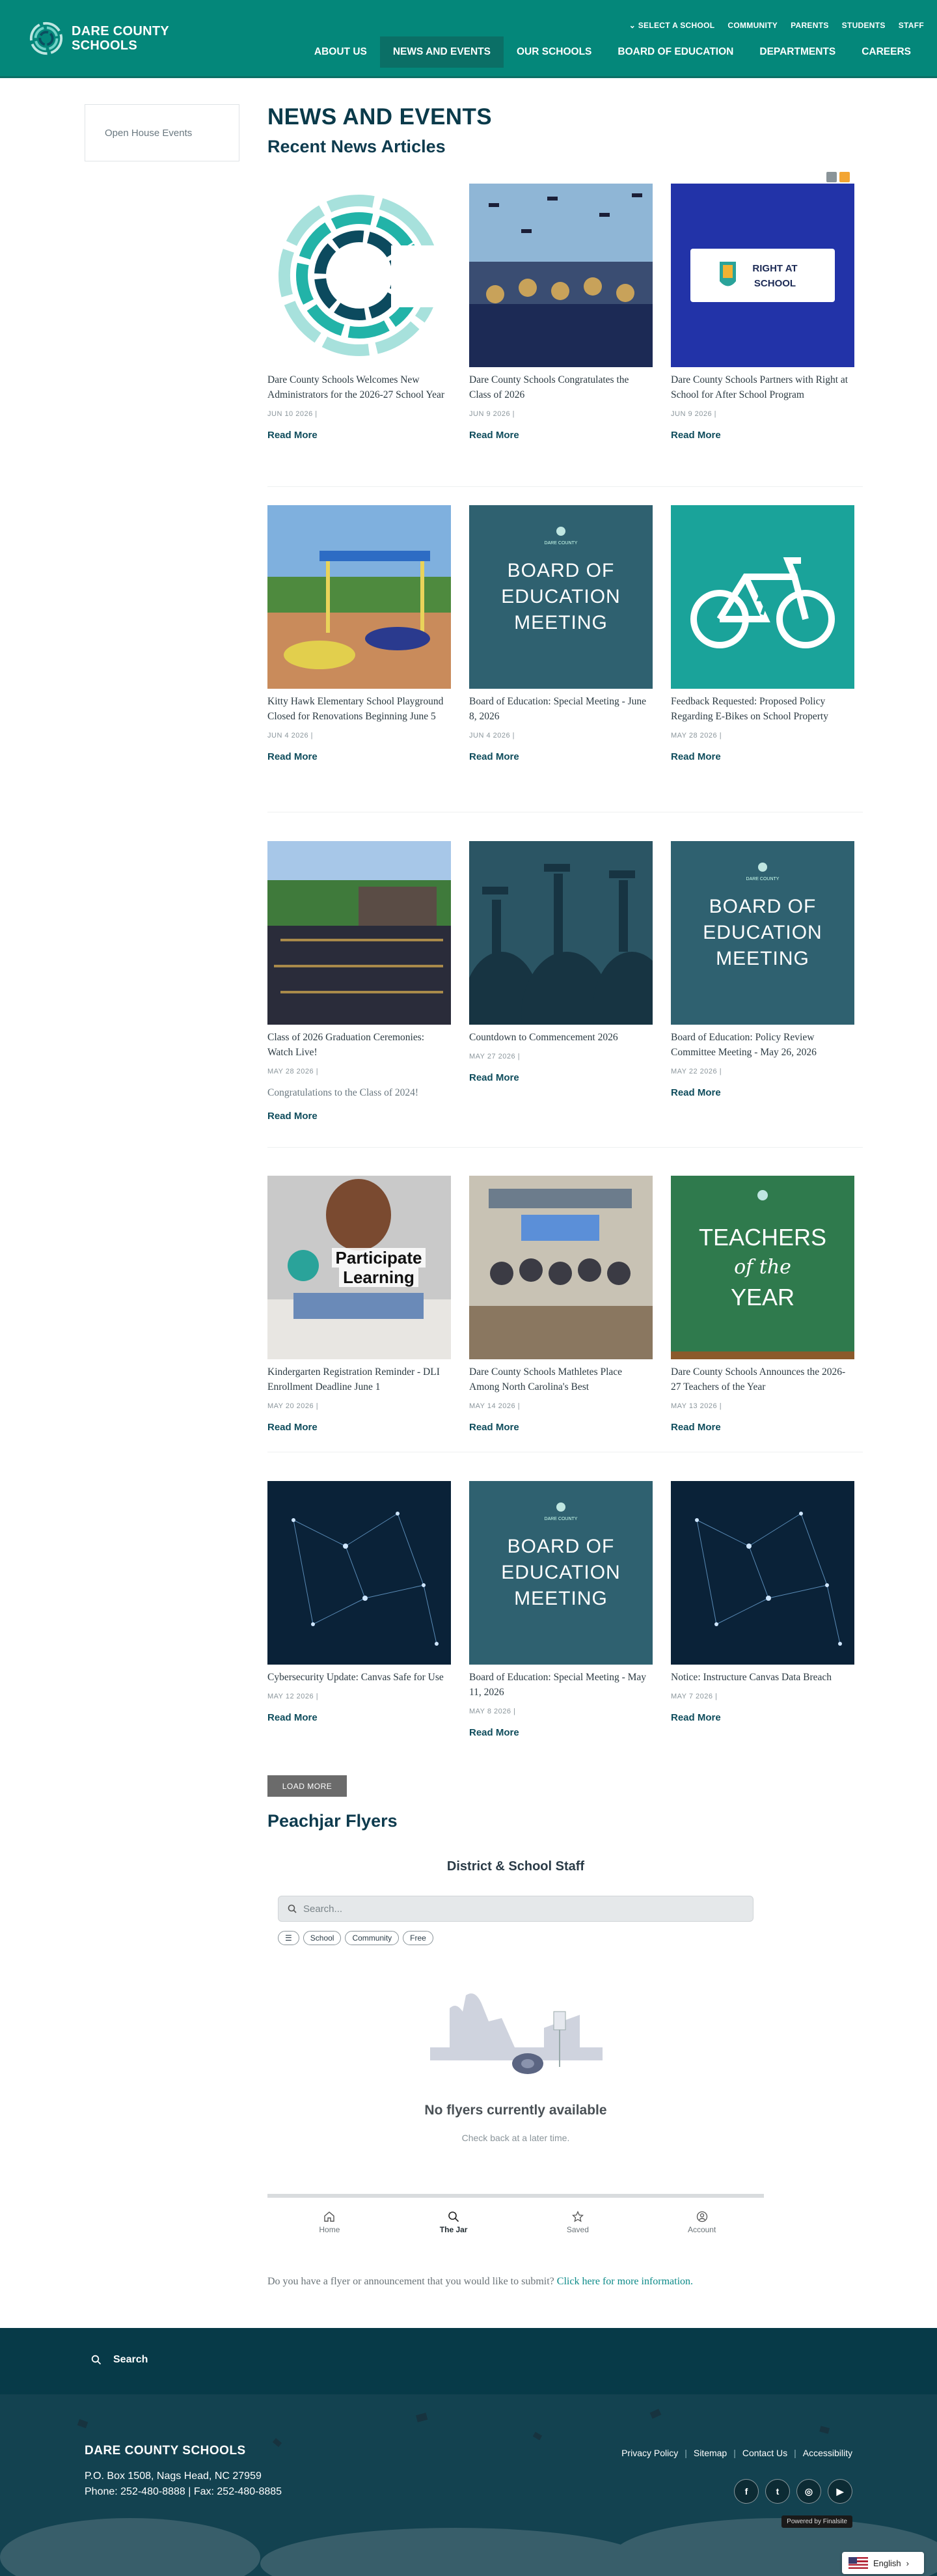 This screenshot has width=937, height=2576. I want to click on tab-home: Home, so click(329, 2222).